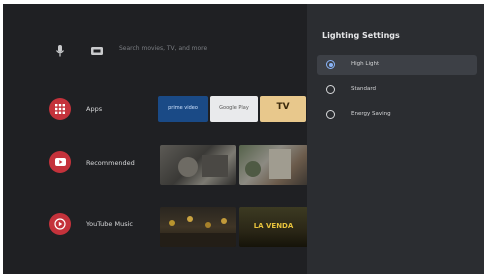  Describe the element at coordinates (60, 224) in the screenshot. I see `youtube-music-icon` at that location.